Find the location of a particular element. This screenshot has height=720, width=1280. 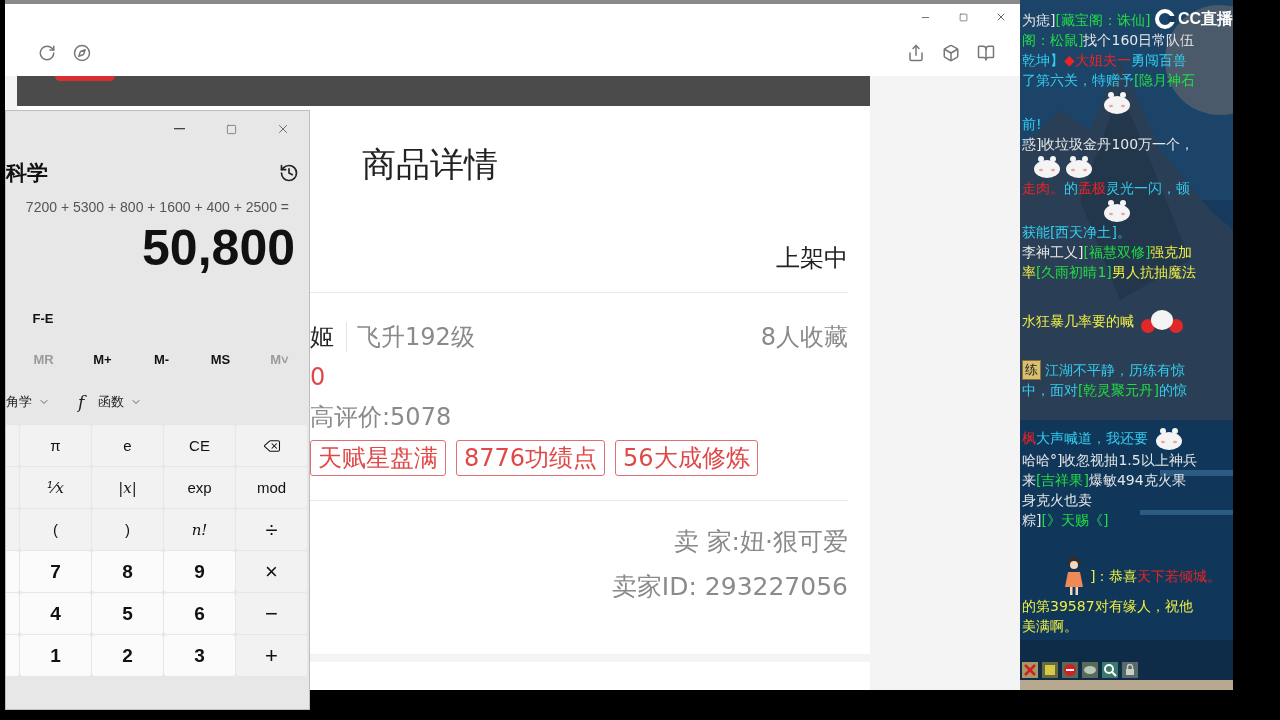

chat-message: 枫大声喊道，我还要 is located at coordinates (1085, 438).